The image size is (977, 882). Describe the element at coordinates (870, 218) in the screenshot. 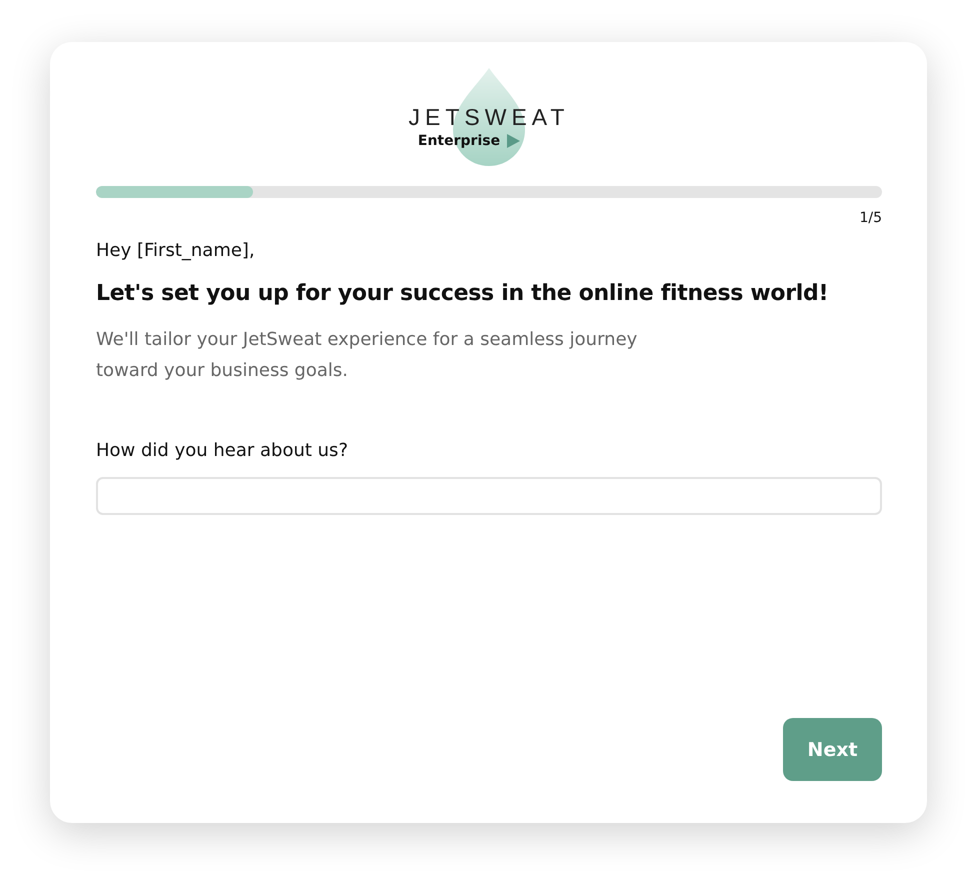

I see `step-counter: 1/5` at that location.